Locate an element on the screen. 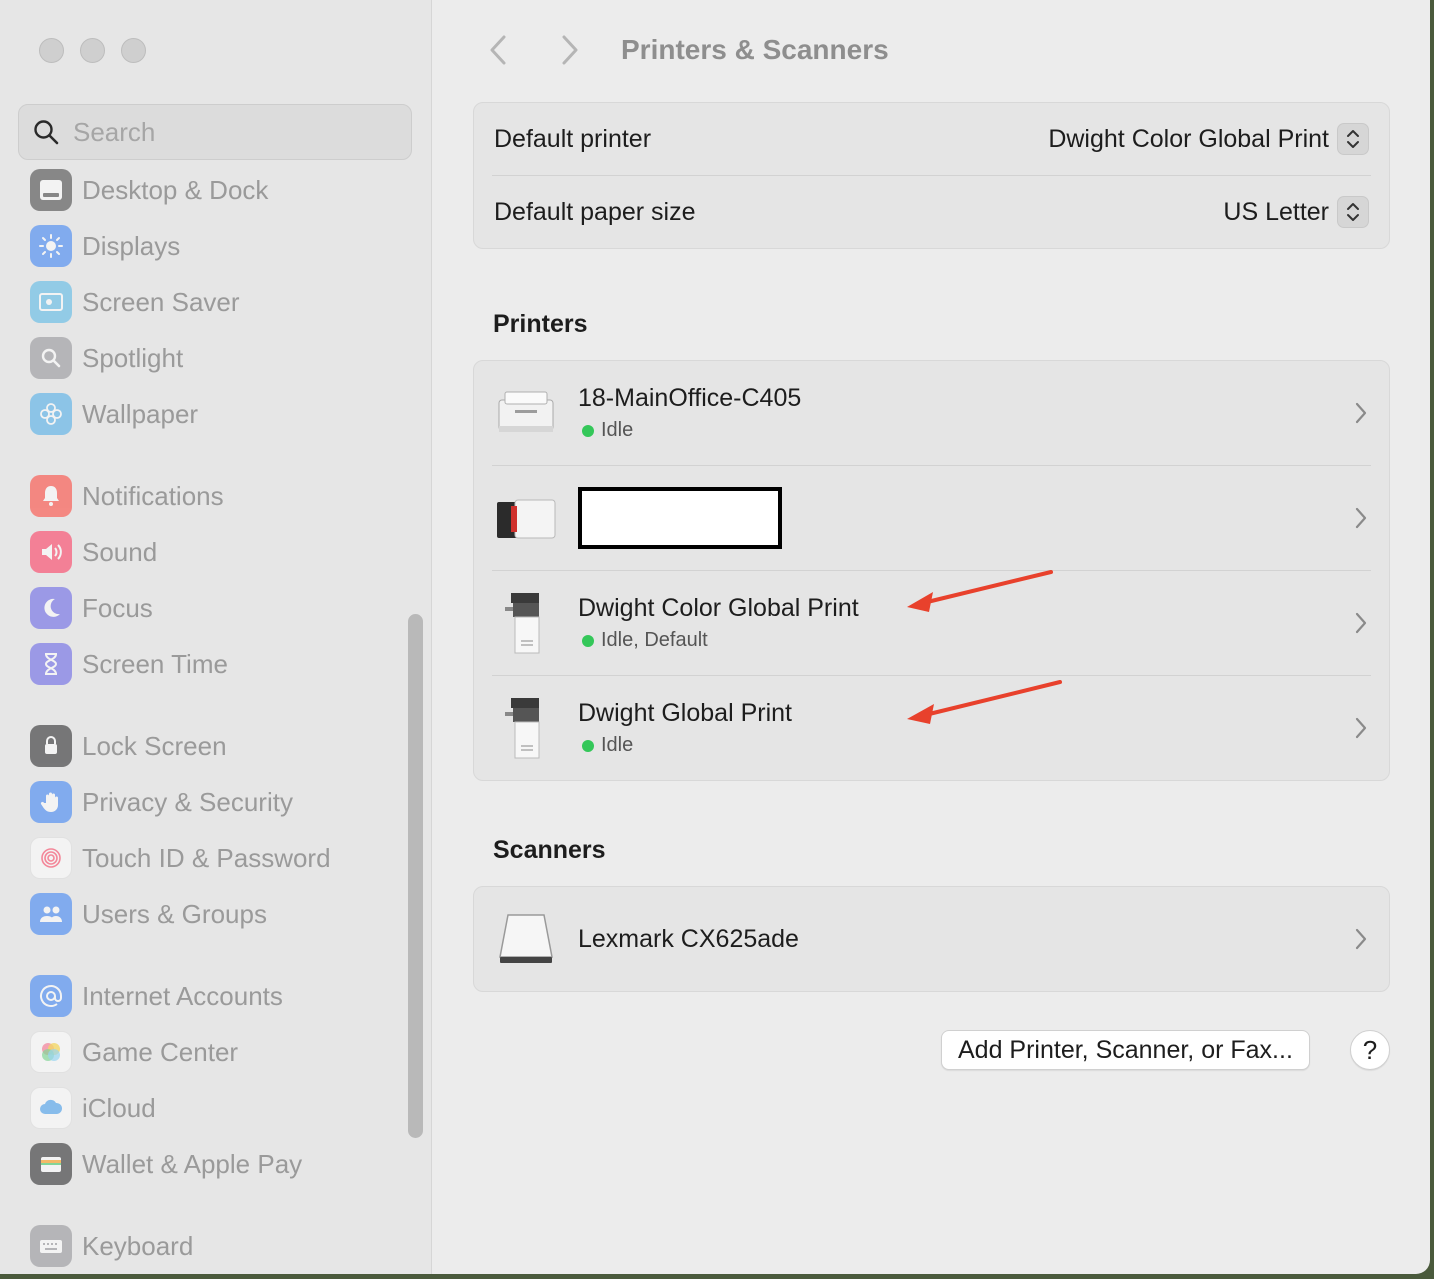 The height and width of the screenshot is (1279, 1434). sidebar-item-icloud: iCloud is located at coordinates (93, 1108).